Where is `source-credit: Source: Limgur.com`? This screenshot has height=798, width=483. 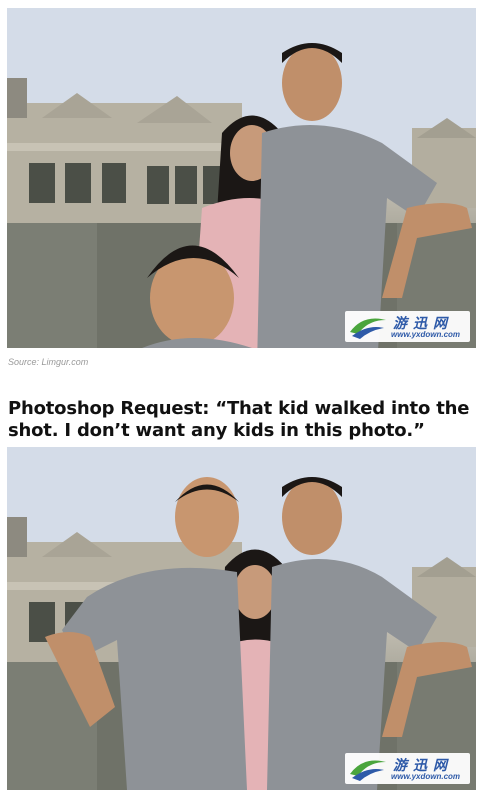
source-credit: Source: Limgur.com is located at coordinates (48, 362).